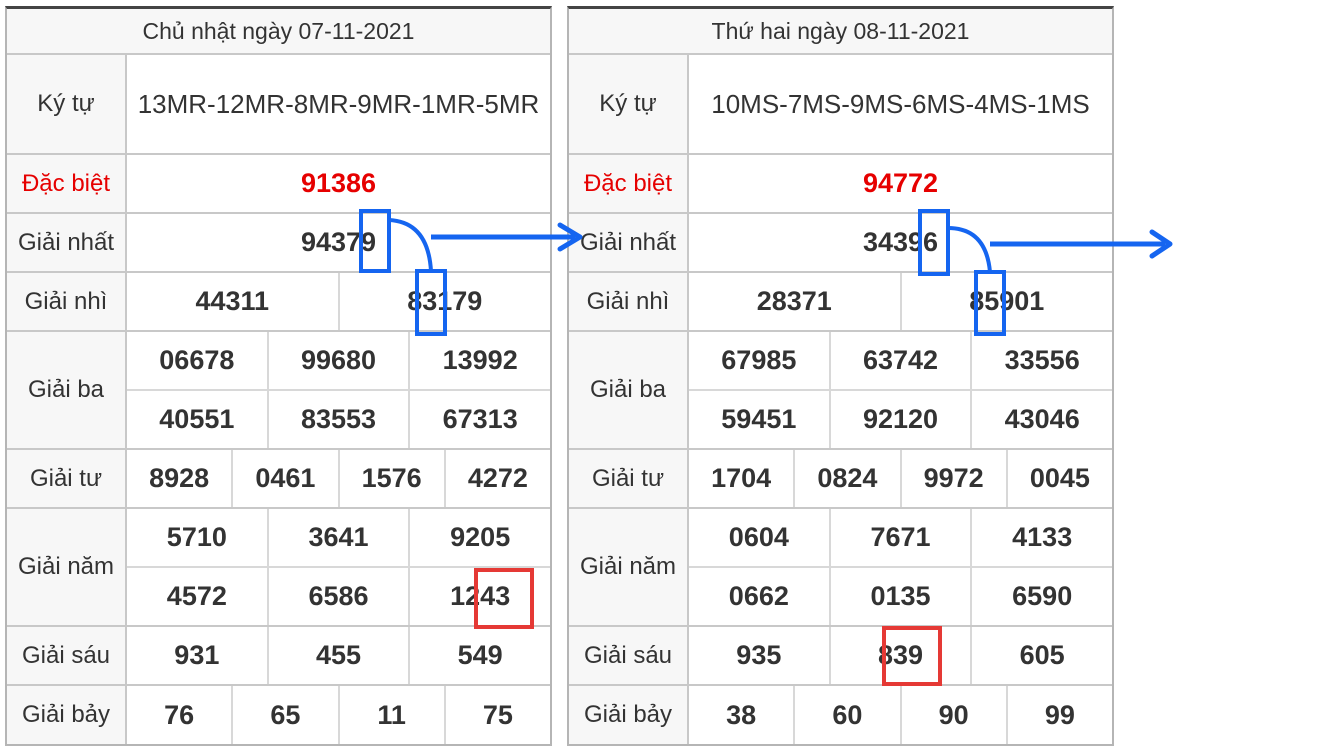 The width and height of the screenshot is (1334, 750). I want to click on giai-bay-value: 99, so click(1059, 714).